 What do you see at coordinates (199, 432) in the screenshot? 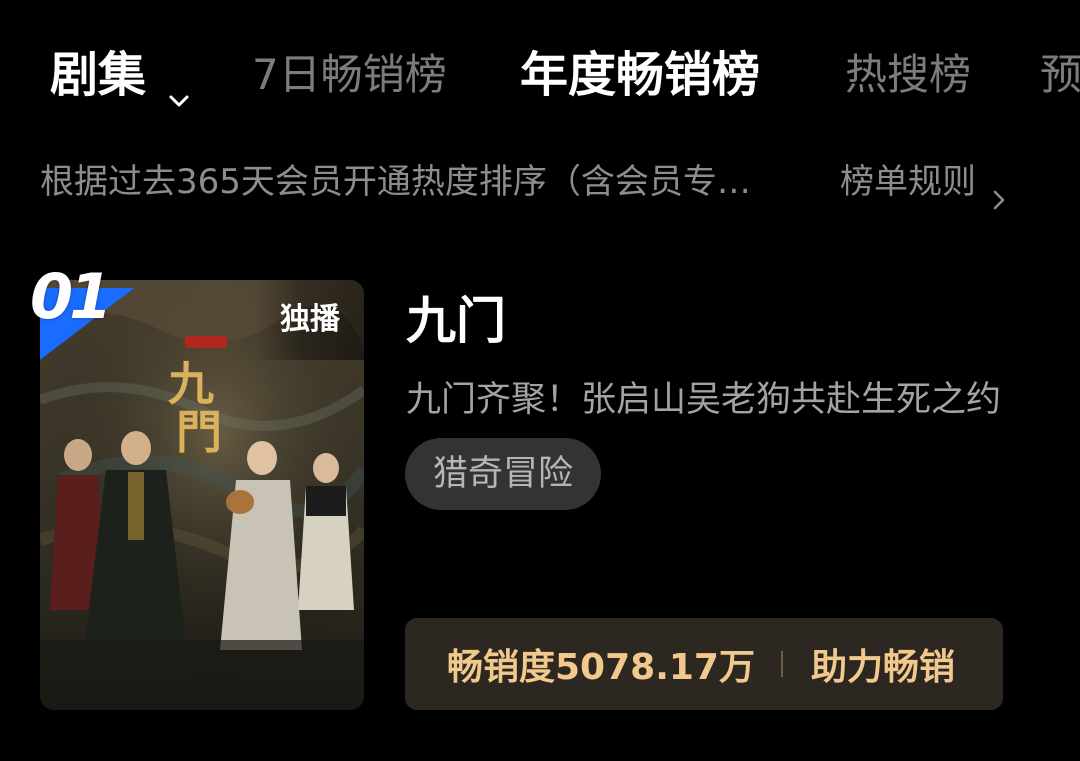
I see `svg-text: 門` at bounding box center [199, 432].